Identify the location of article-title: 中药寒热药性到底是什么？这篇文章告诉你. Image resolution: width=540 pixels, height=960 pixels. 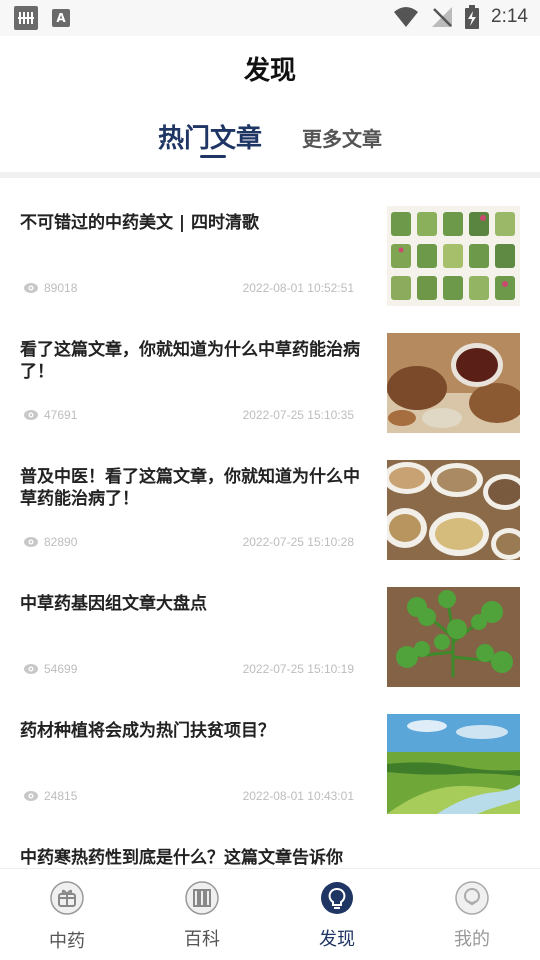
(190, 857).